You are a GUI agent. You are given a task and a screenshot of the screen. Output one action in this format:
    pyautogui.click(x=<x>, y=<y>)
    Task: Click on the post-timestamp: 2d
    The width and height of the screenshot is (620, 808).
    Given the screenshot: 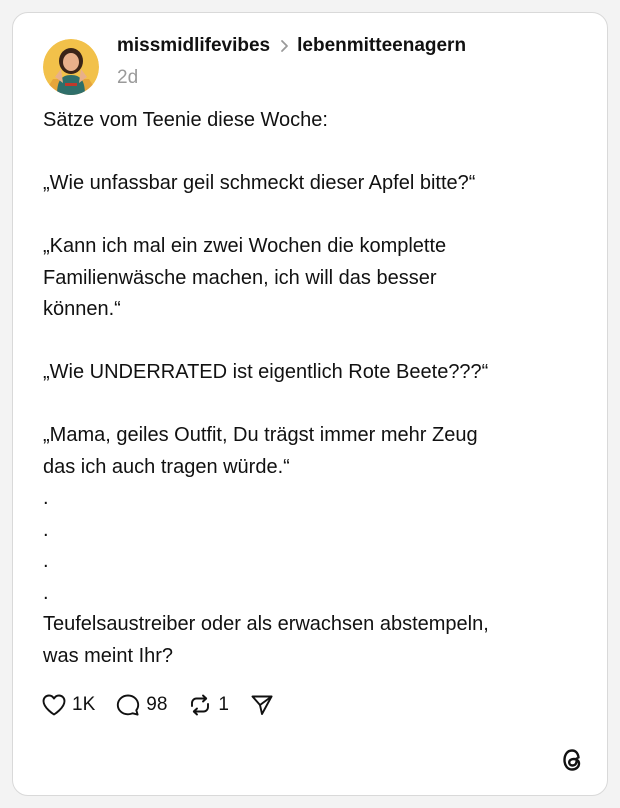 What is the action you would take?
    pyautogui.click(x=127, y=78)
    